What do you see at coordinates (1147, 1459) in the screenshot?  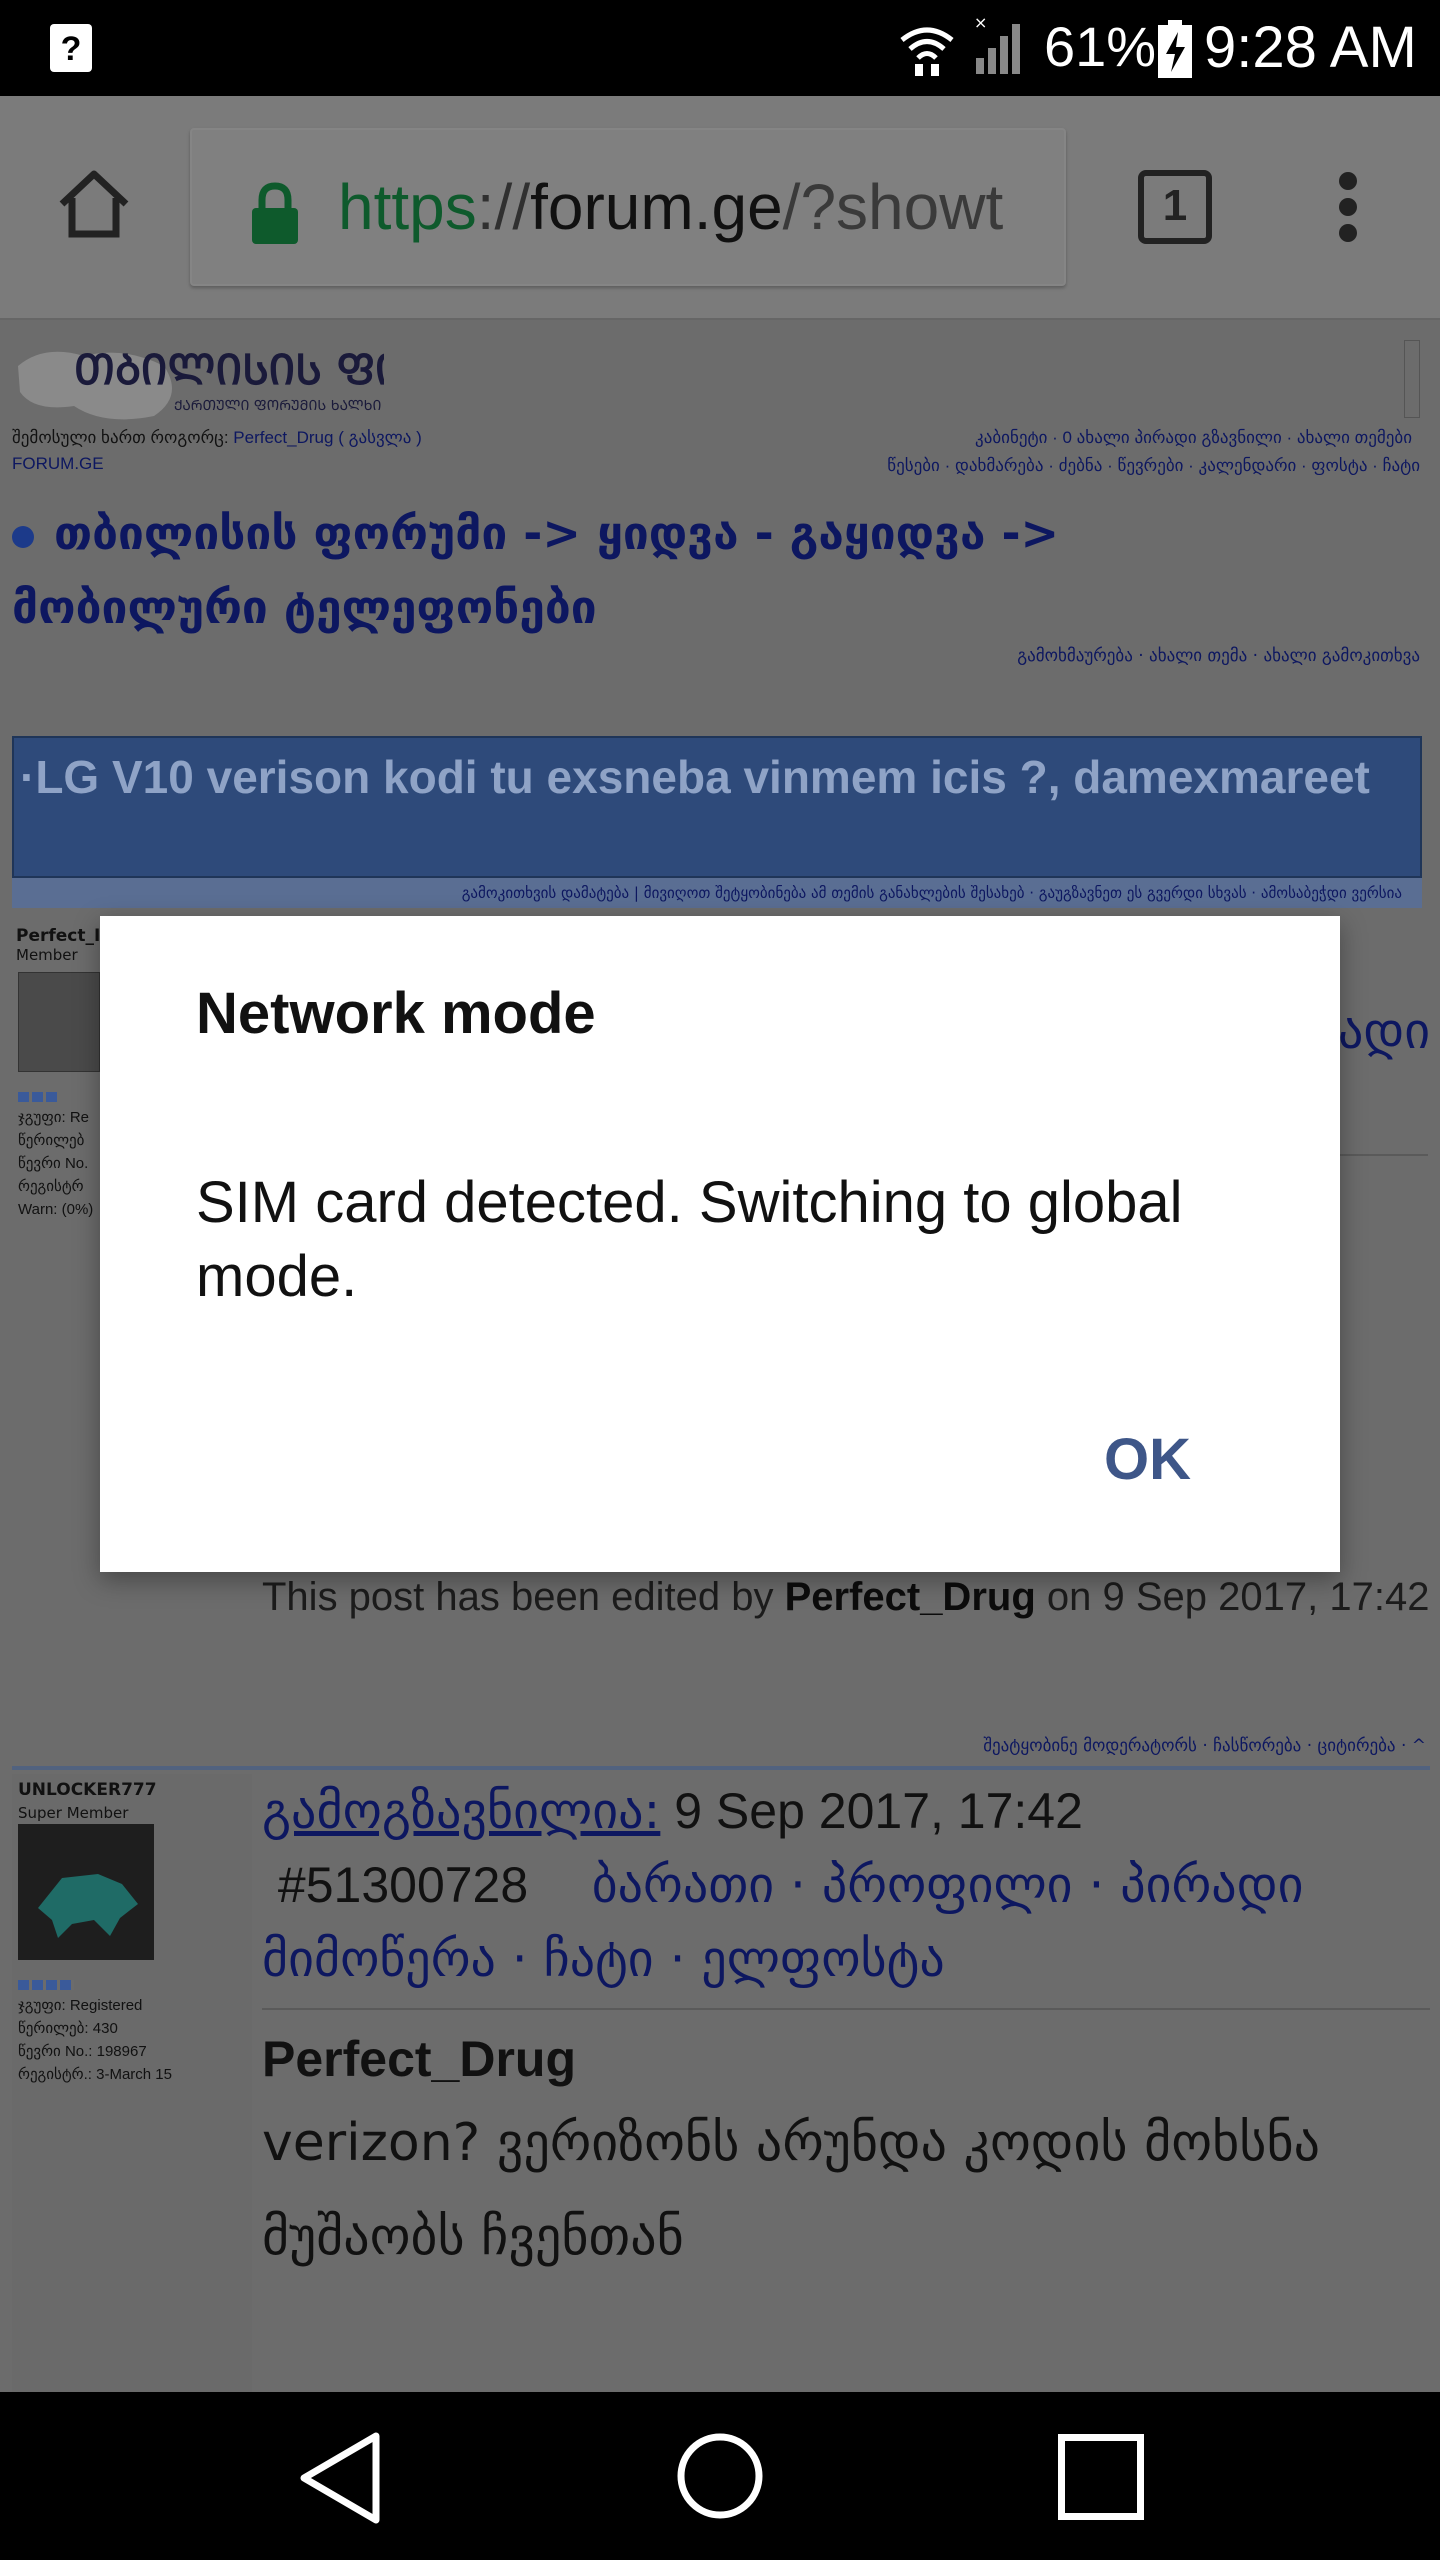 I see `ok-button: OK` at bounding box center [1147, 1459].